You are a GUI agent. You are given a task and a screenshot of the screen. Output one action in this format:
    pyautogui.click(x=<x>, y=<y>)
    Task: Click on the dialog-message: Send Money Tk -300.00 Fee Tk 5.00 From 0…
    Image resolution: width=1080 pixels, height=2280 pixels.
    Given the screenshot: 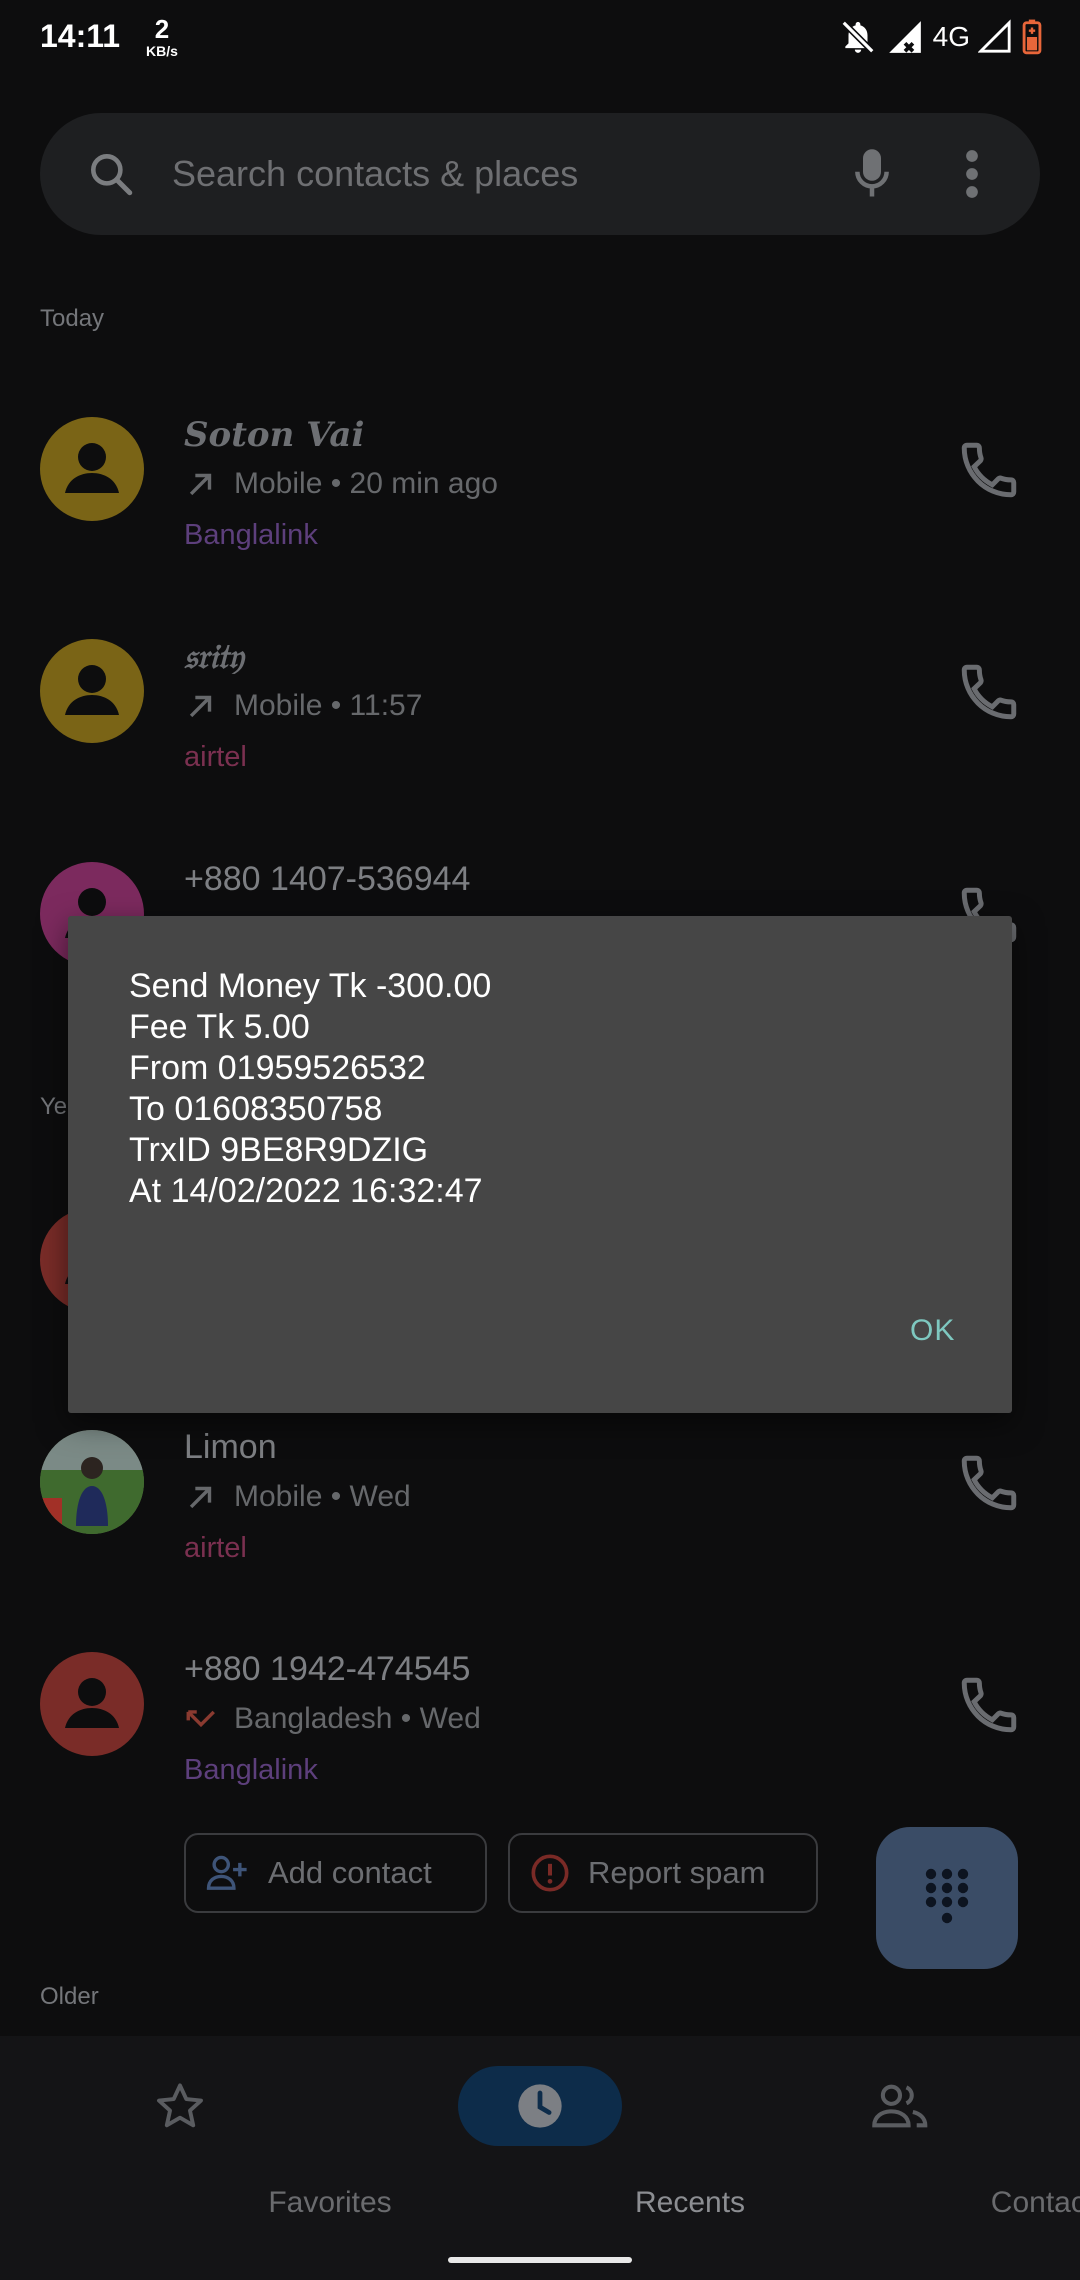 What is the action you would take?
    pyautogui.click(x=310, y=1089)
    